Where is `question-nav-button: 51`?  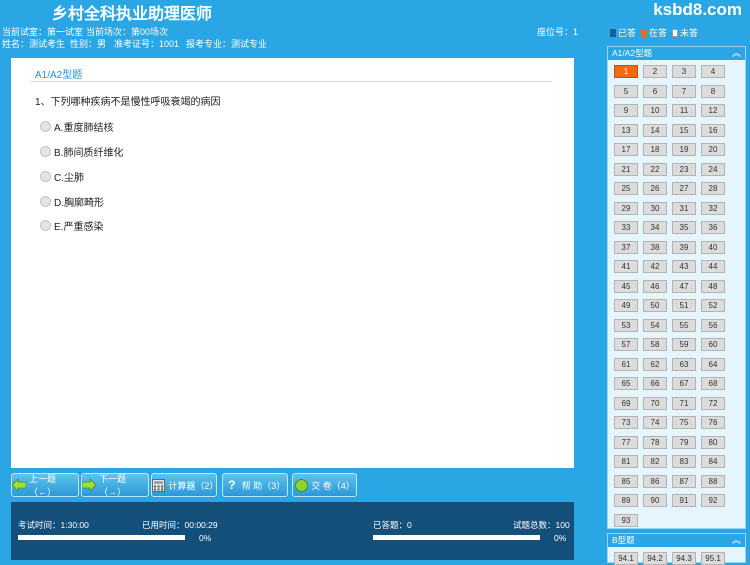
question-nav-button: 51 is located at coordinates (684, 305).